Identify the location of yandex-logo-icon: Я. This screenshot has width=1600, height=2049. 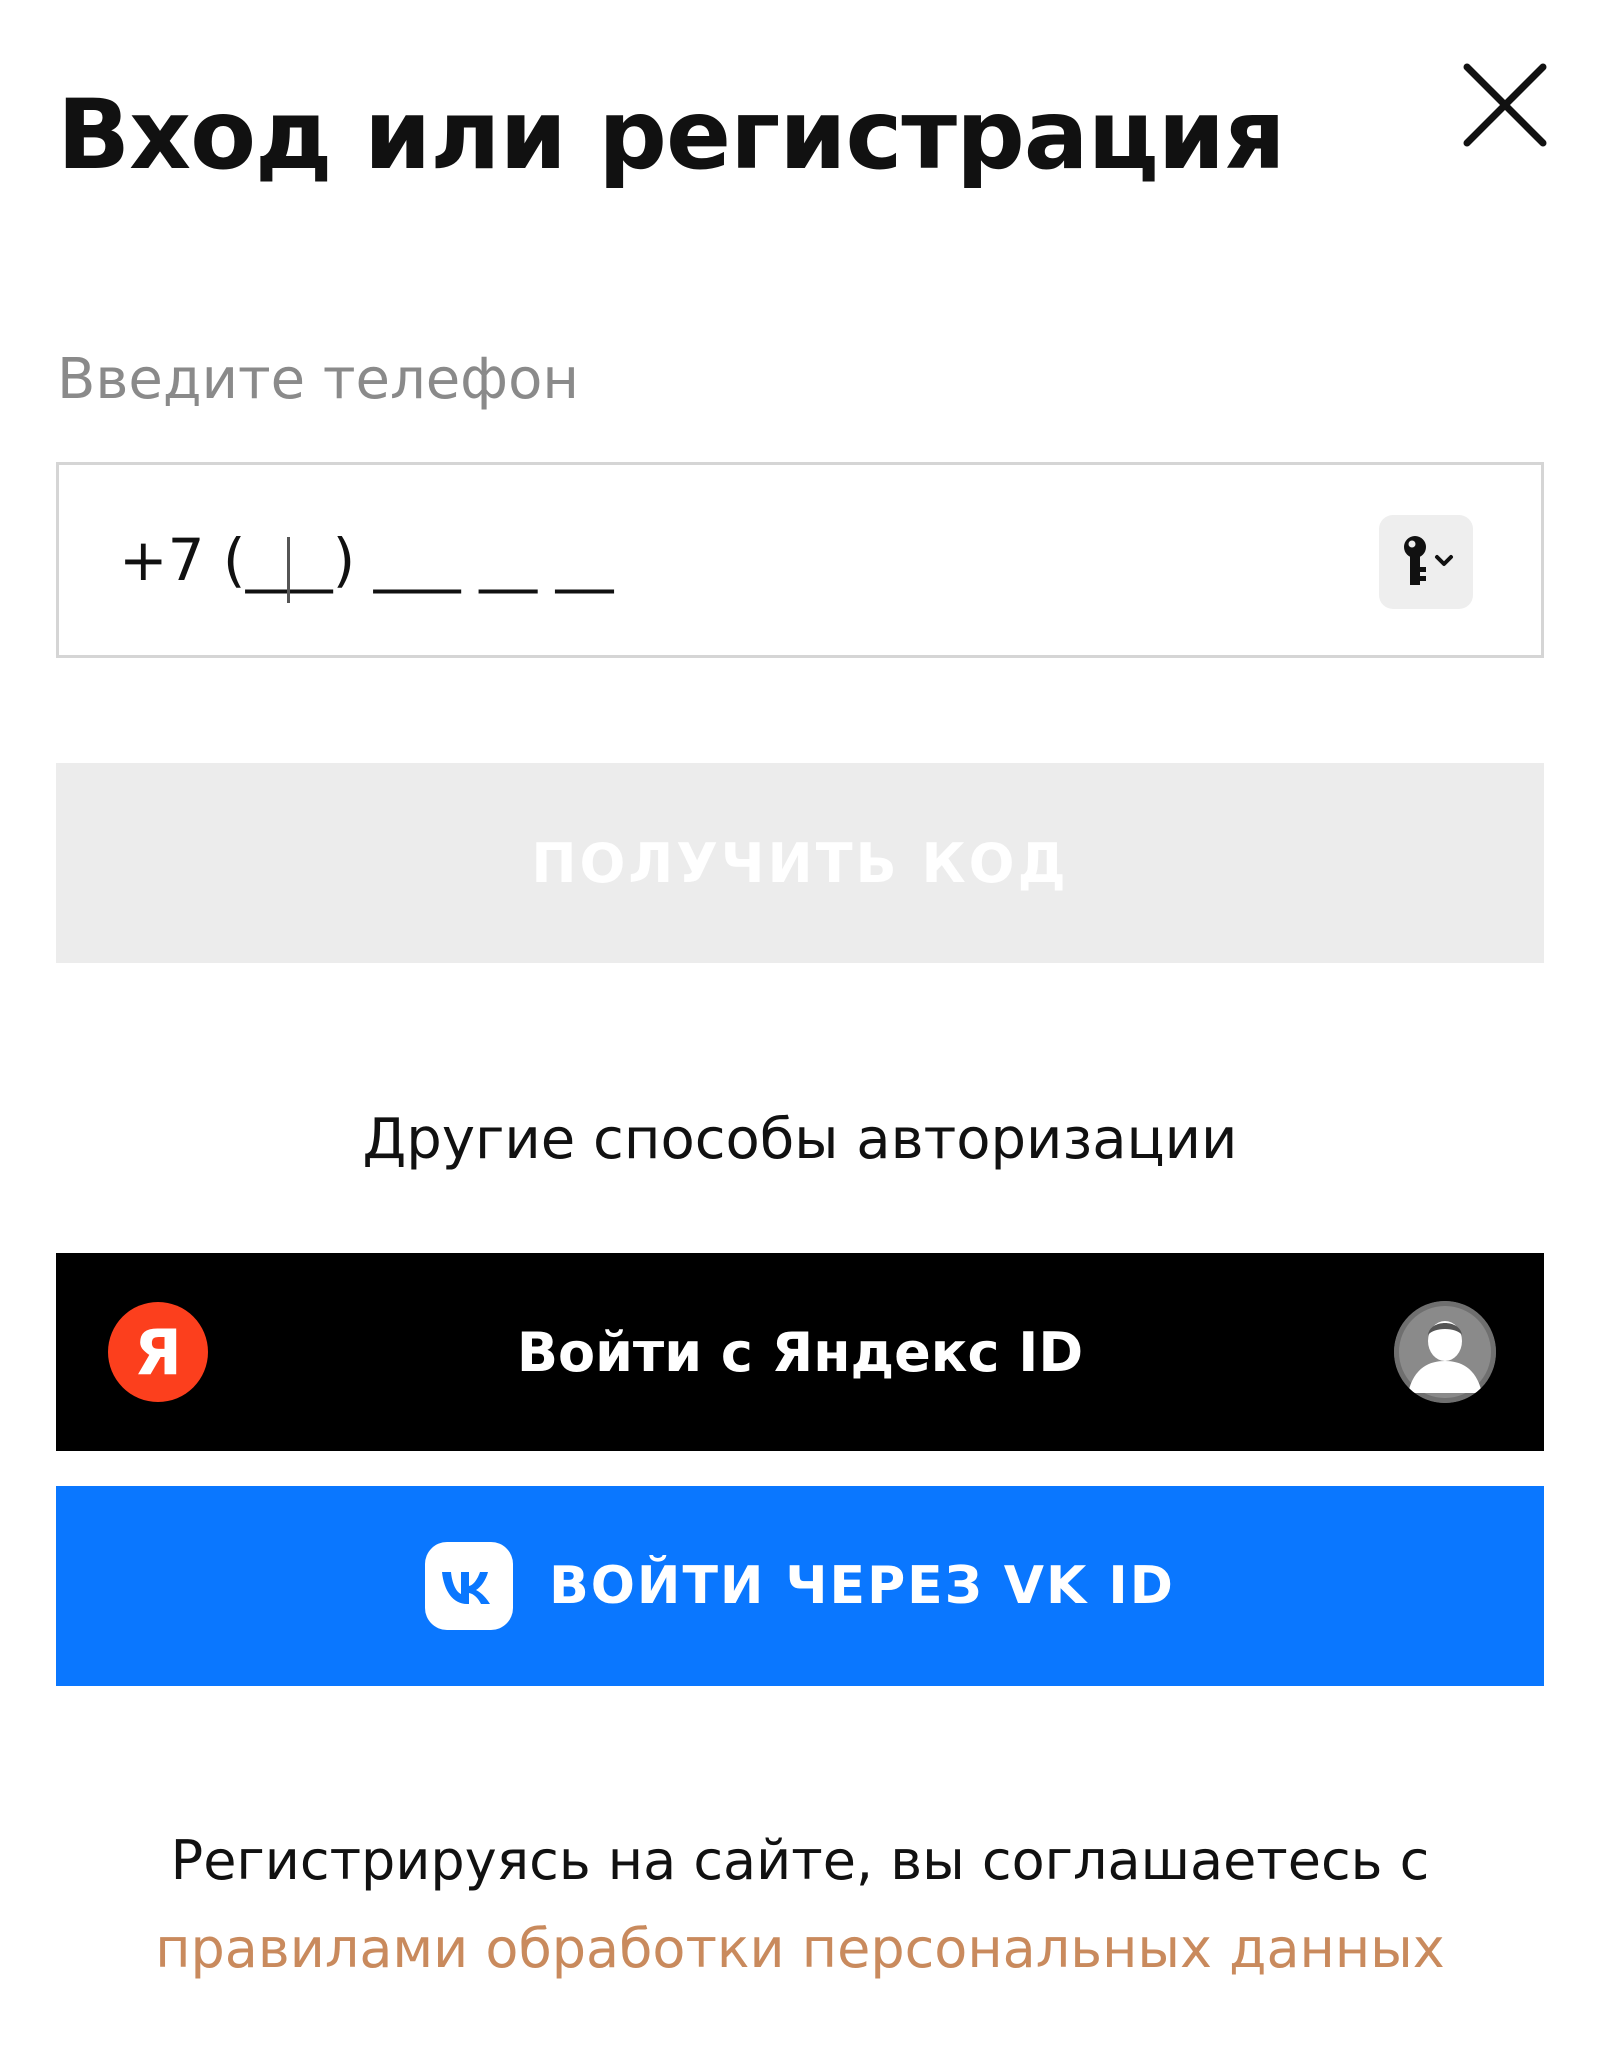
(158, 1352).